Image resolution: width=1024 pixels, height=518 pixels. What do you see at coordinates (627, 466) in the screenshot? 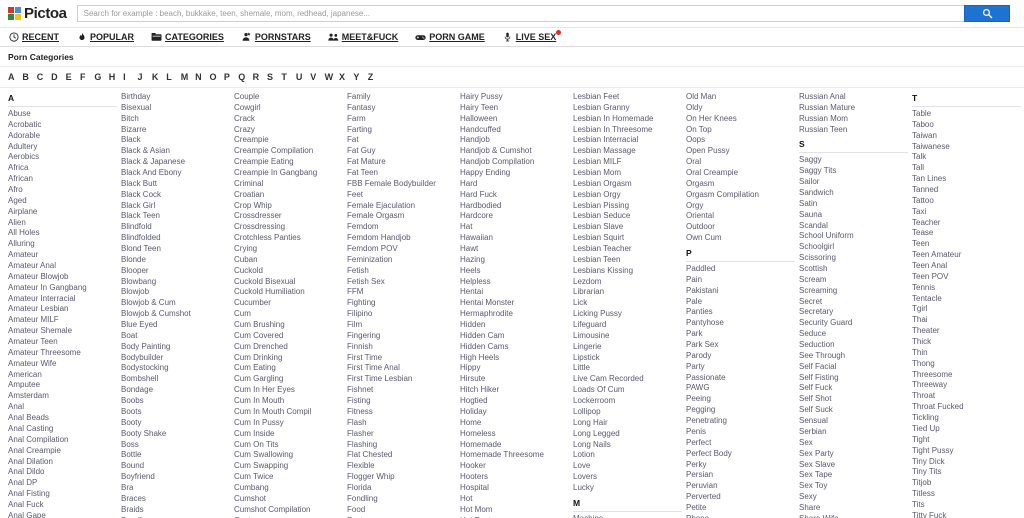
I see `category-link: Love` at bounding box center [627, 466].